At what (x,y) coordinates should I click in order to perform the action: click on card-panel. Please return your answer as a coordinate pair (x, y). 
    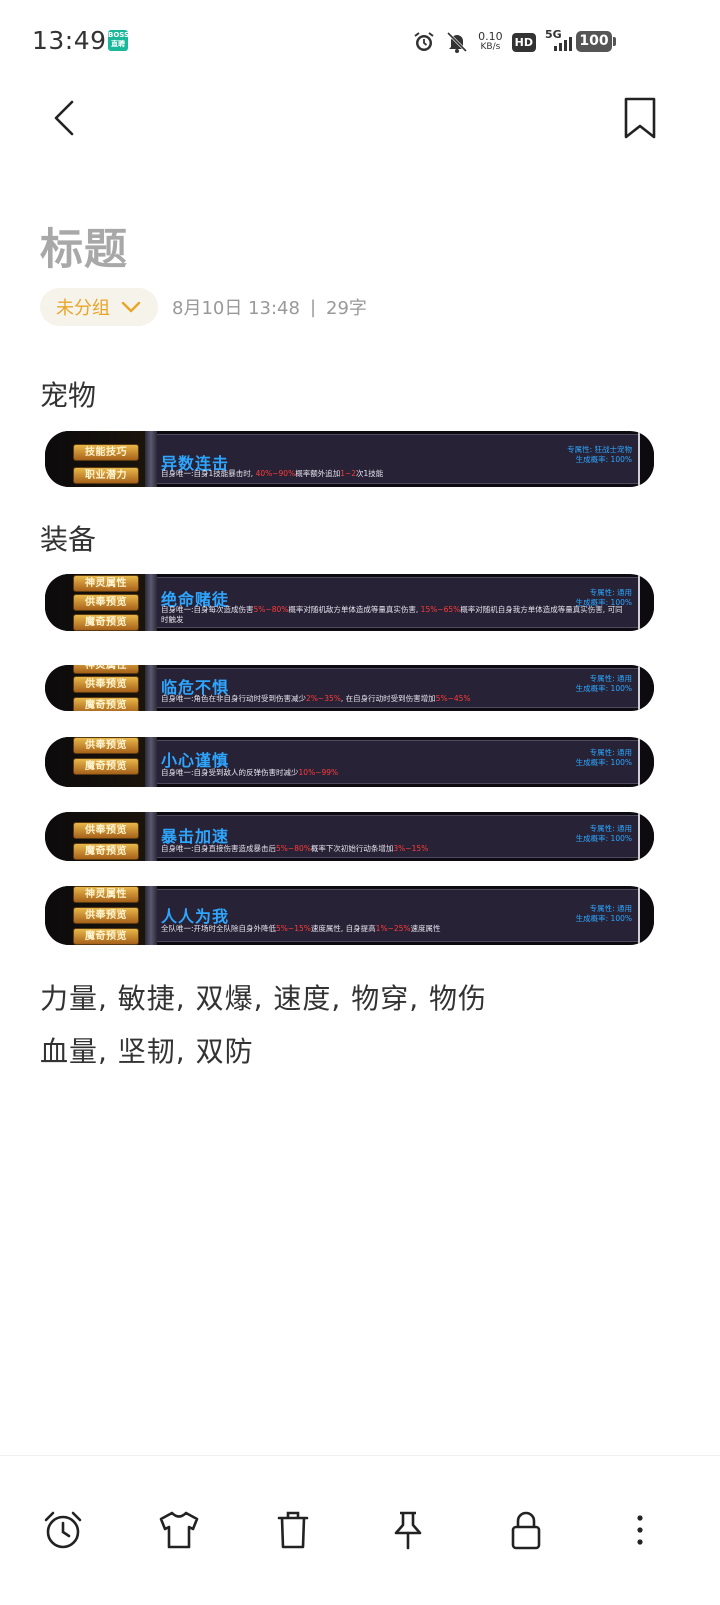
    Looking at the image, I should click on (397, 915).